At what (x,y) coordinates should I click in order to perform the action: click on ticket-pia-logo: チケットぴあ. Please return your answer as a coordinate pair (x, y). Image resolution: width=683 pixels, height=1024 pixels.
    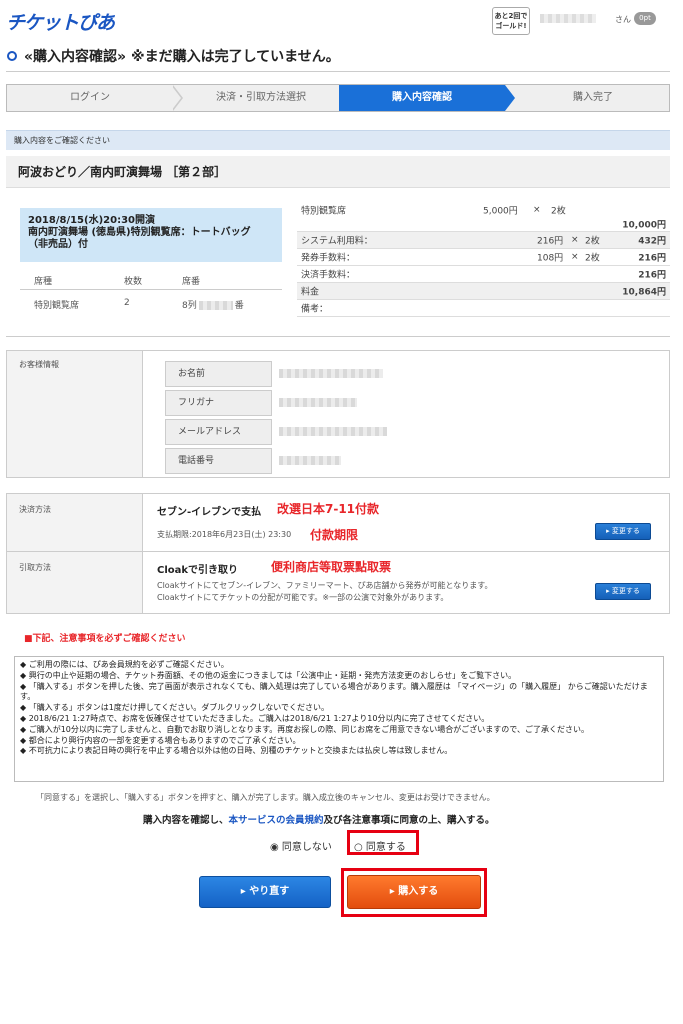
    Looking at the image, I should click on (60, 21).